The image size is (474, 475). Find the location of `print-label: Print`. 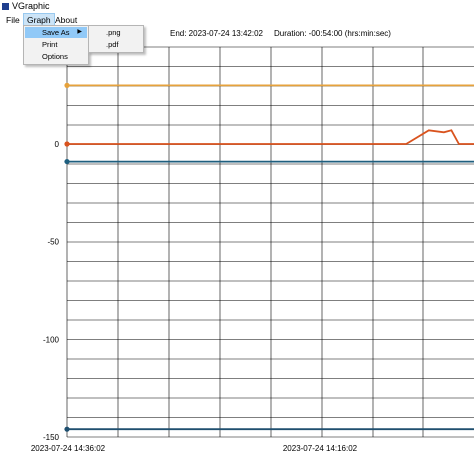

print-label: Print is located at coordinates (50, 44).